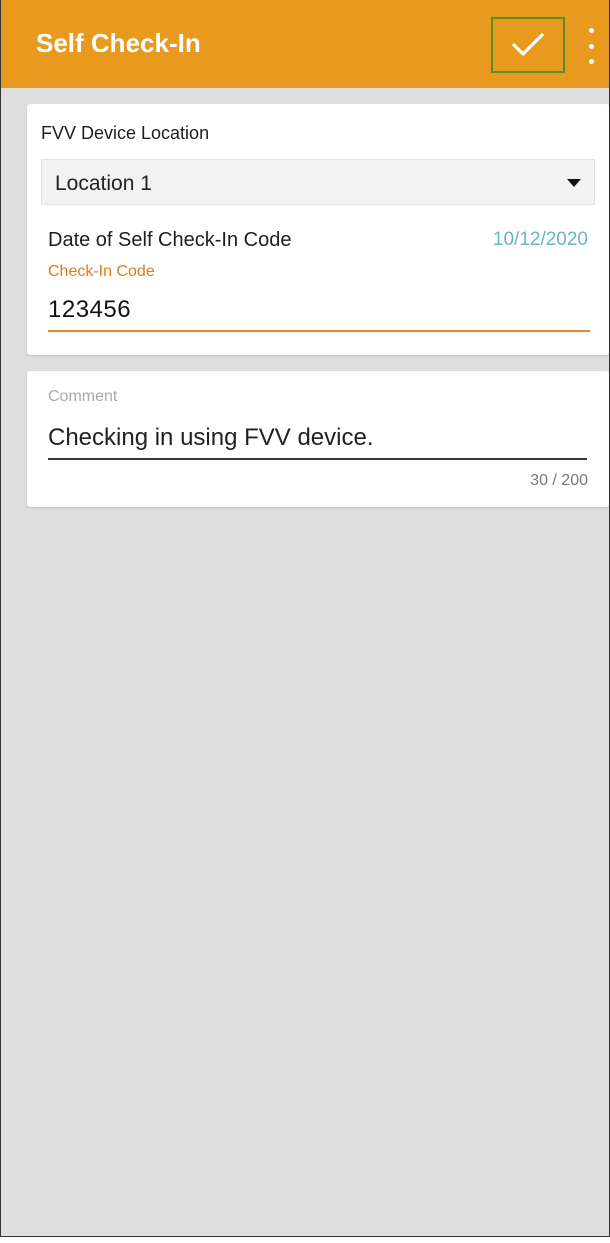 This screenshot has height=1243, width=610. Describe the element at coordinates (559, 480) in the screenshot. I see `character-counter: 30 / 200` at that location.